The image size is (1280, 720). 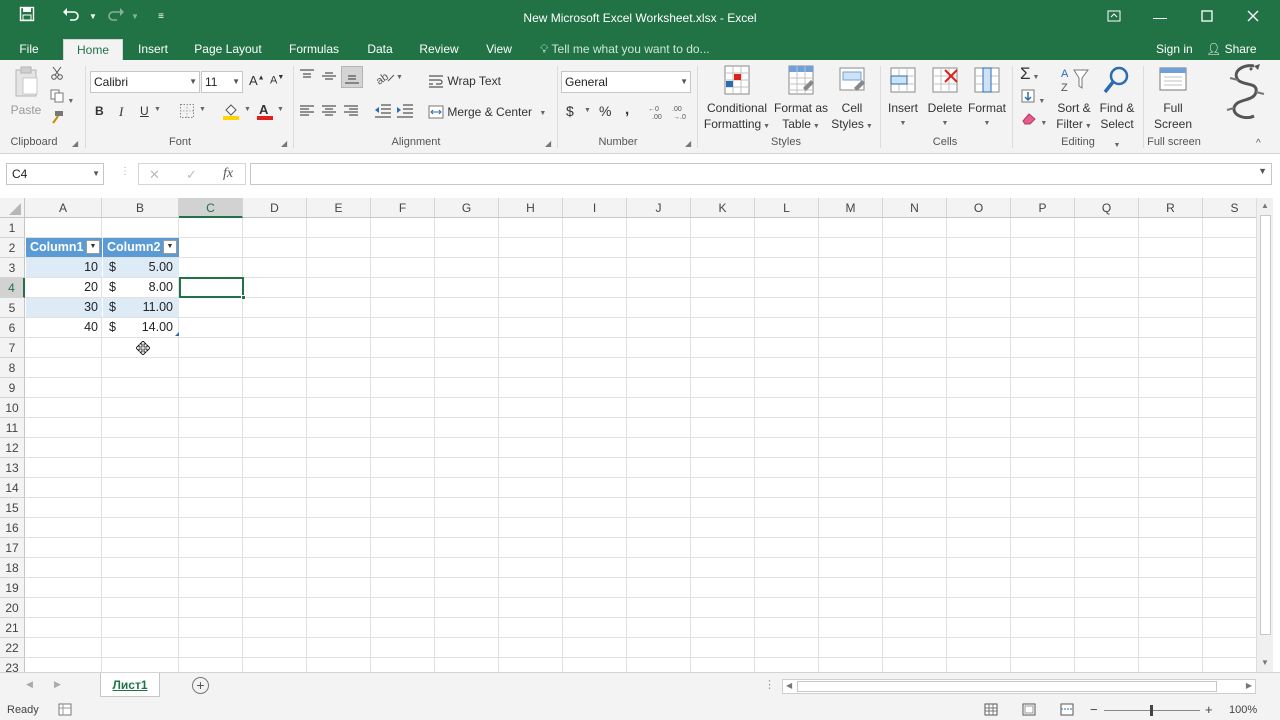 I want to click on select-all-corner, so click(x=12, y=208).